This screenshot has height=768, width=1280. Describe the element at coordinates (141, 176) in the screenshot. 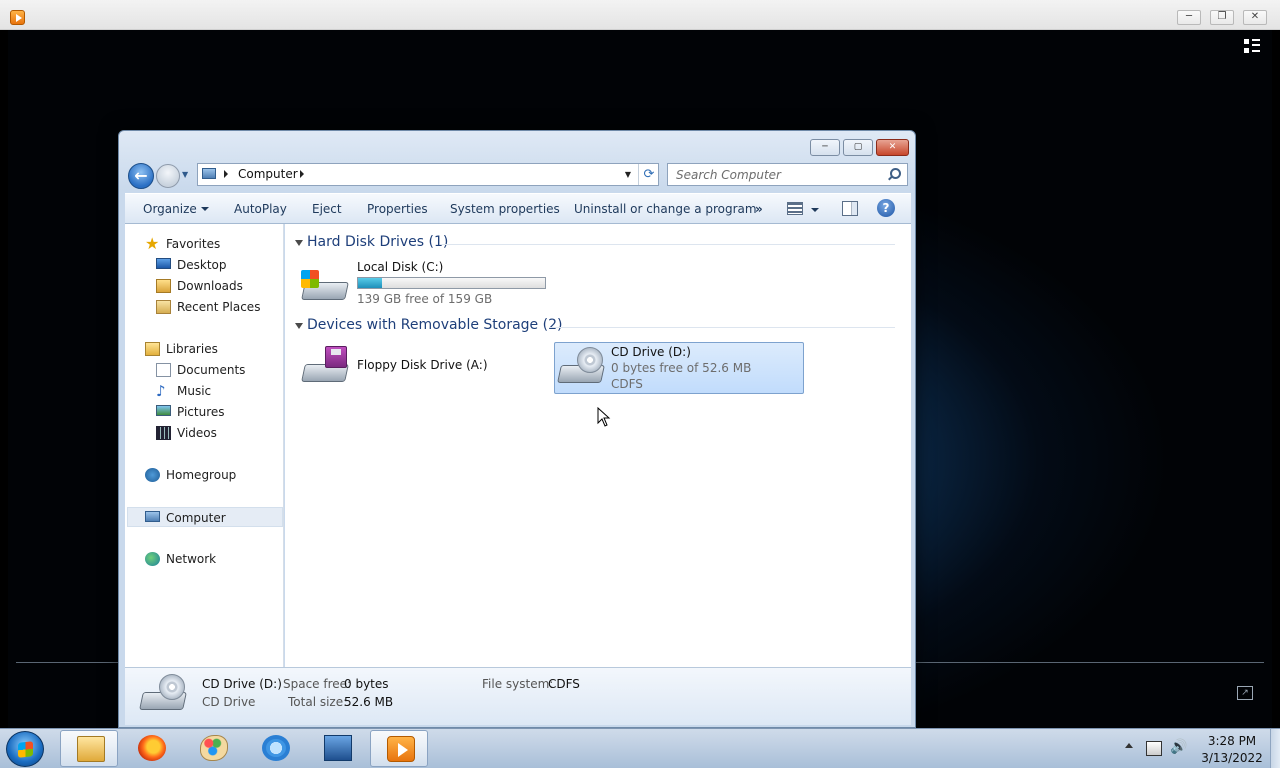

I see `back-button: ←` at that location.